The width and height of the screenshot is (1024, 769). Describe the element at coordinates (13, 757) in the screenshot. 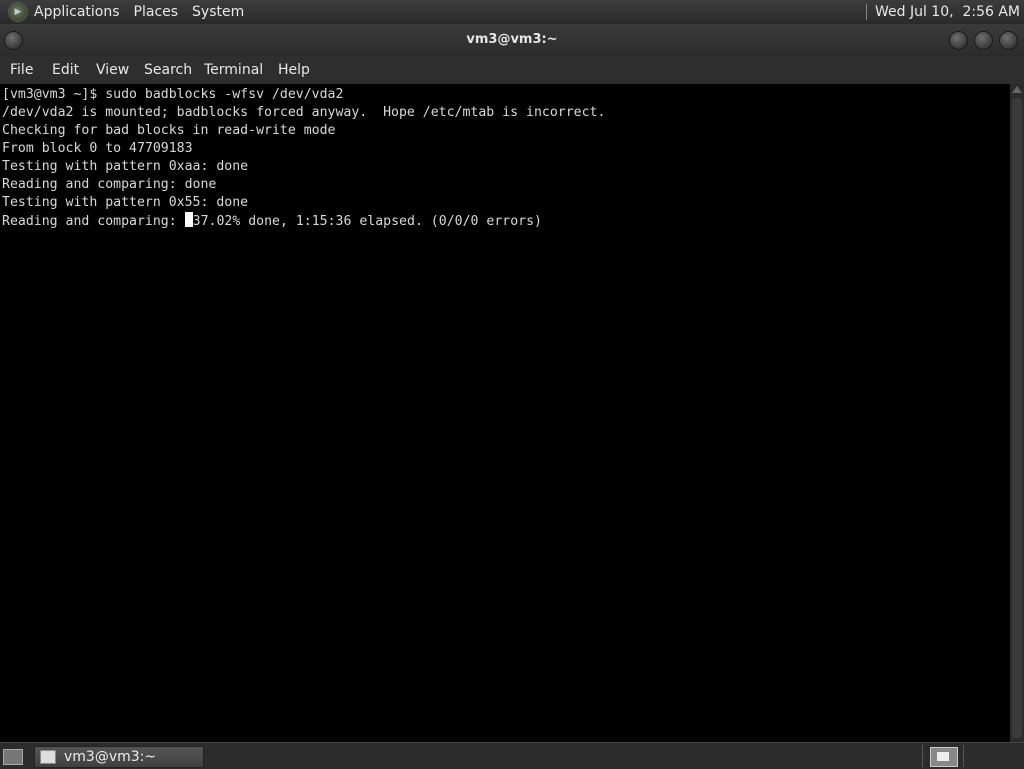

I see `show-desktop-icon` at that location.